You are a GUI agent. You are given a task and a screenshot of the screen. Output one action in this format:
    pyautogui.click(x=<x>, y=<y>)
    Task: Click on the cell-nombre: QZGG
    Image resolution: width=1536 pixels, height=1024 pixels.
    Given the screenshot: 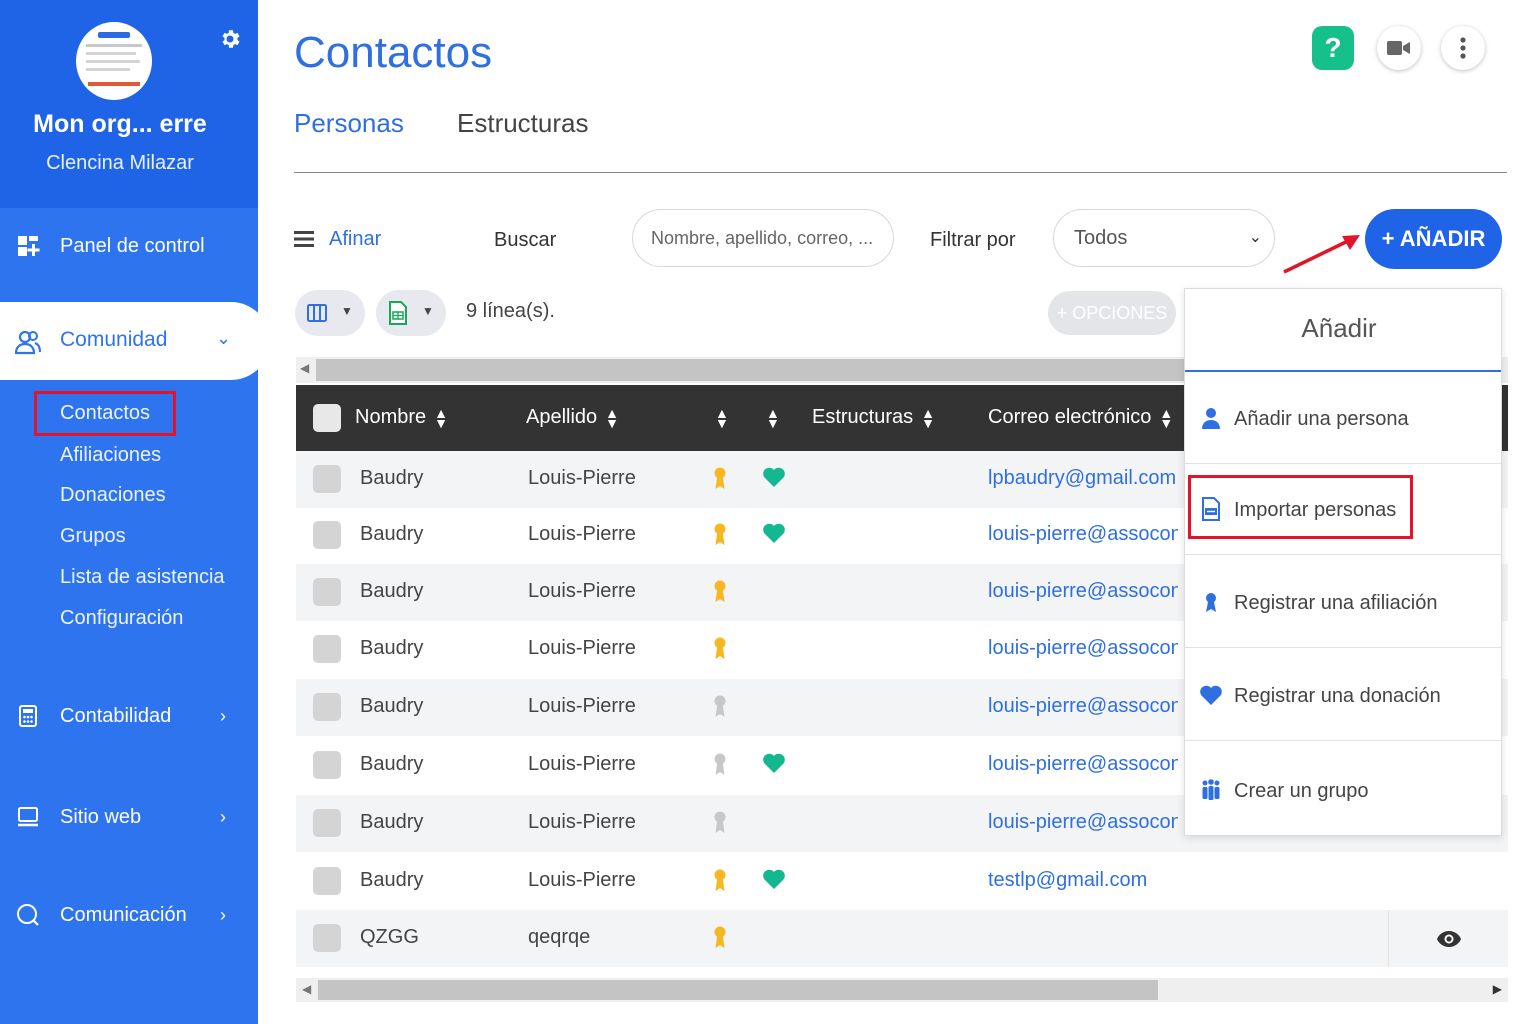 What is the action you would take?
    pyautogui.click(x=389, y=937)
    